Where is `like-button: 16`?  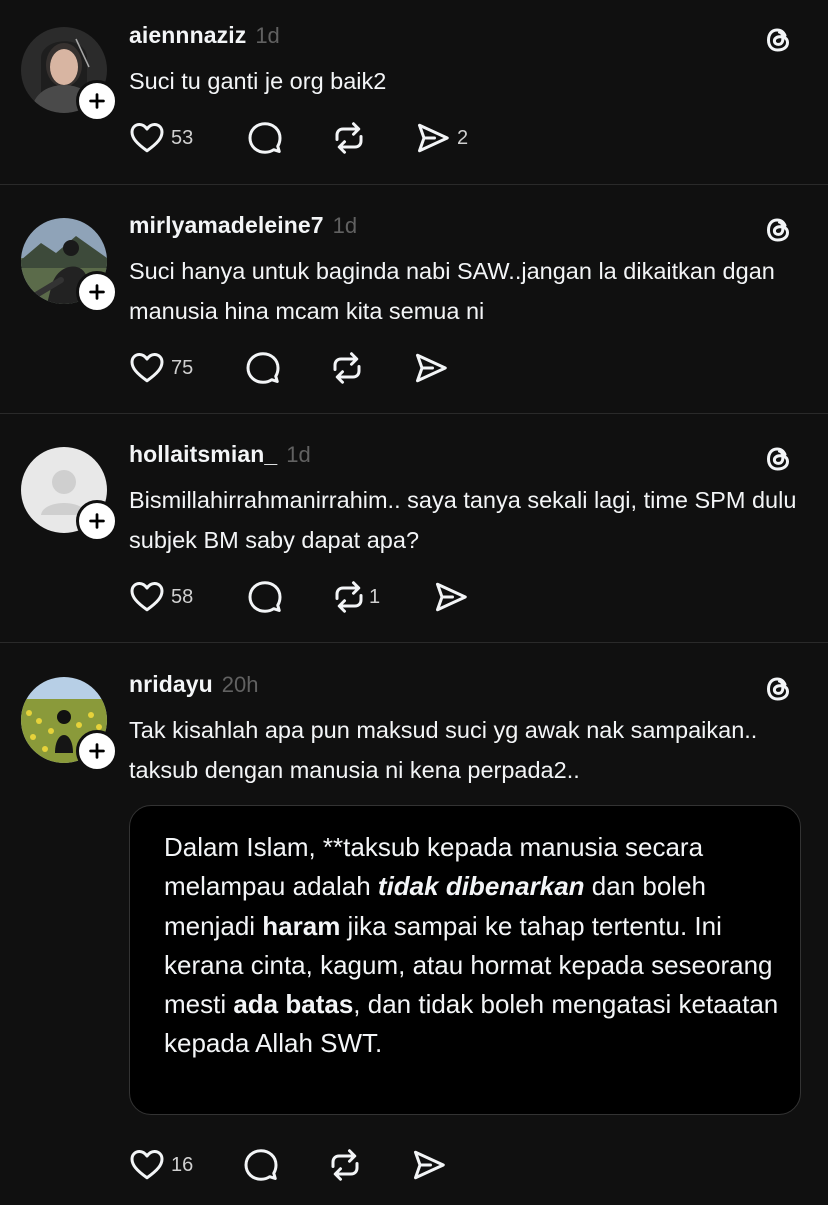
like-button: 16 is located at coordinates (161, 1165).